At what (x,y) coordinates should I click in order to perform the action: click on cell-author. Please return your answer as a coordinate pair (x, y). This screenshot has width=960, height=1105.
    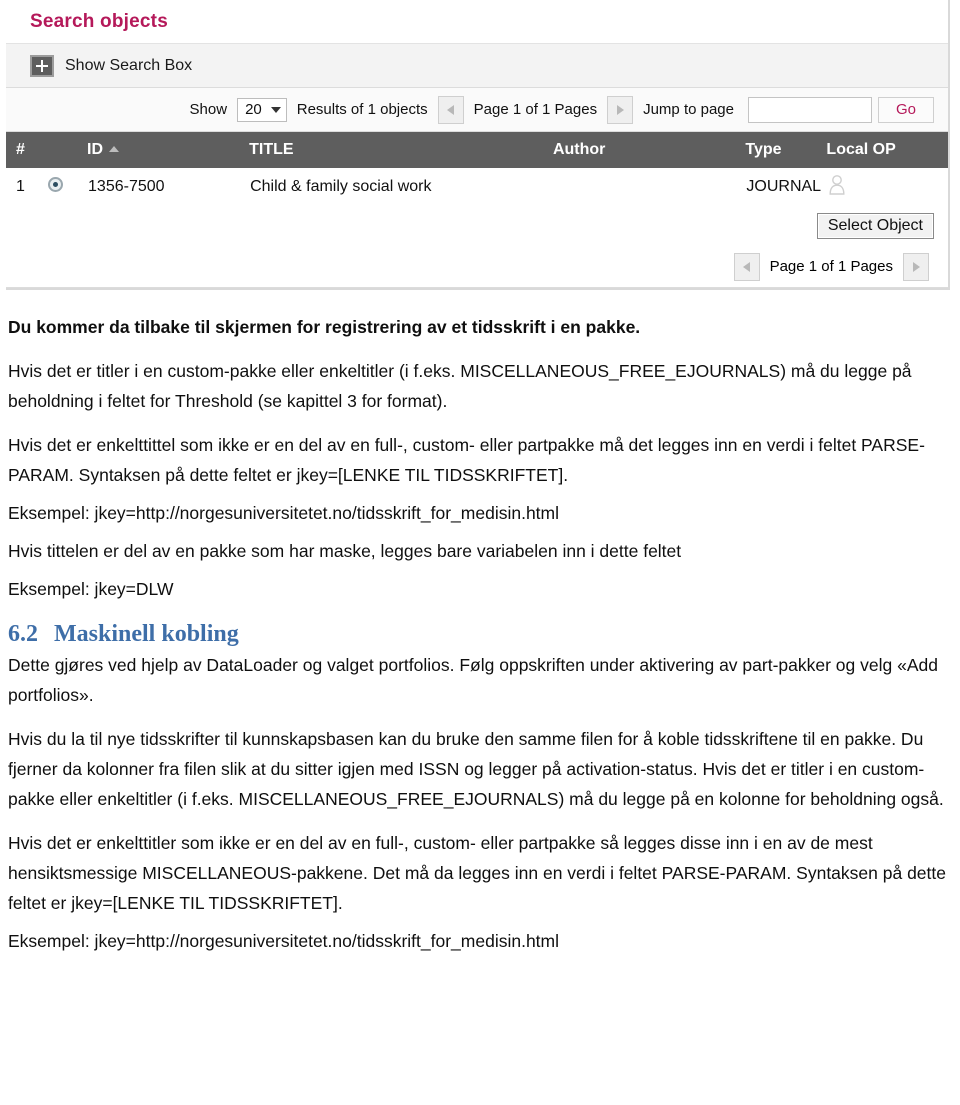
    Looking at the image, I should click on (649, 187).